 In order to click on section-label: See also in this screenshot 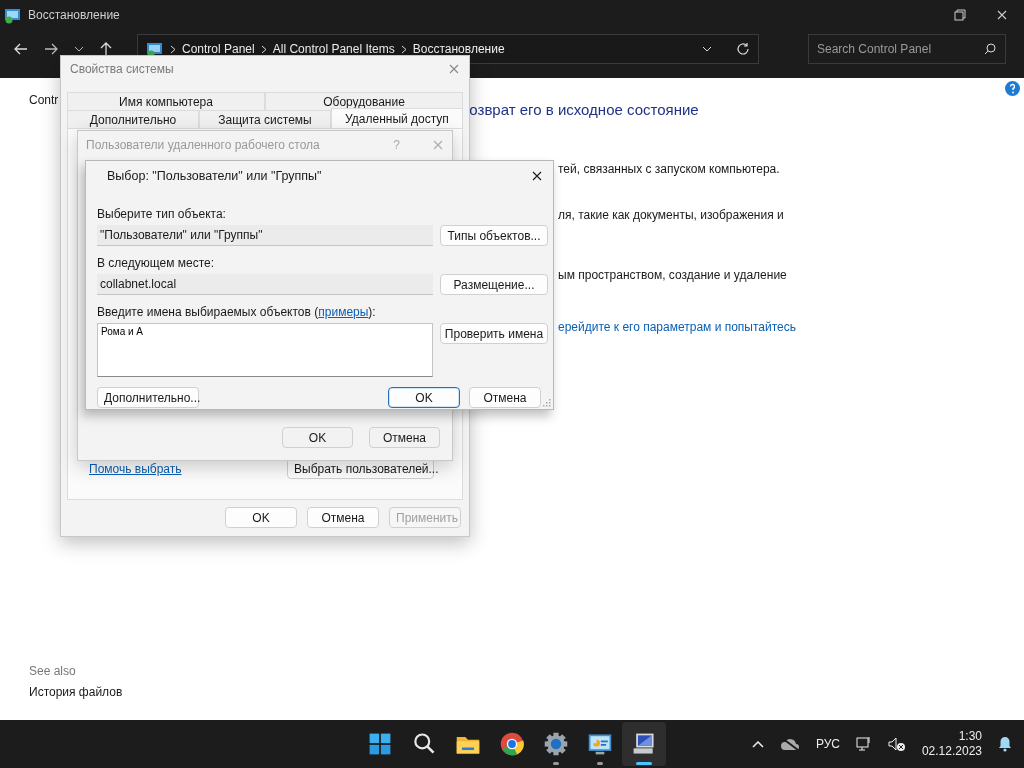, I will do `click(53, 671)`.